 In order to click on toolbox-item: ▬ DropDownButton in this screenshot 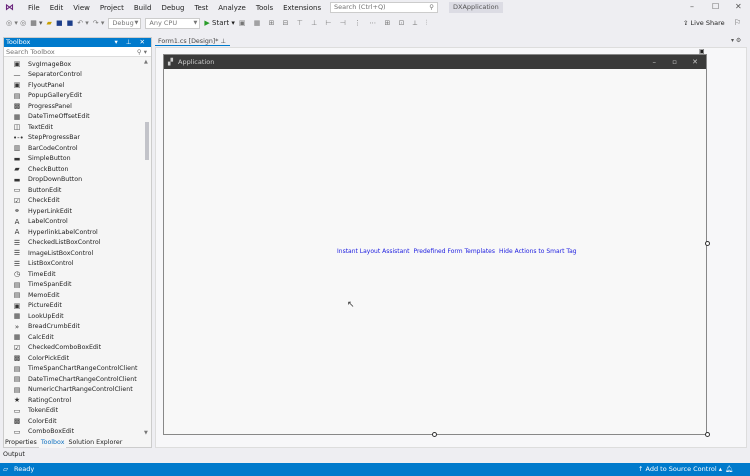, I will do `click(75, 180)`.